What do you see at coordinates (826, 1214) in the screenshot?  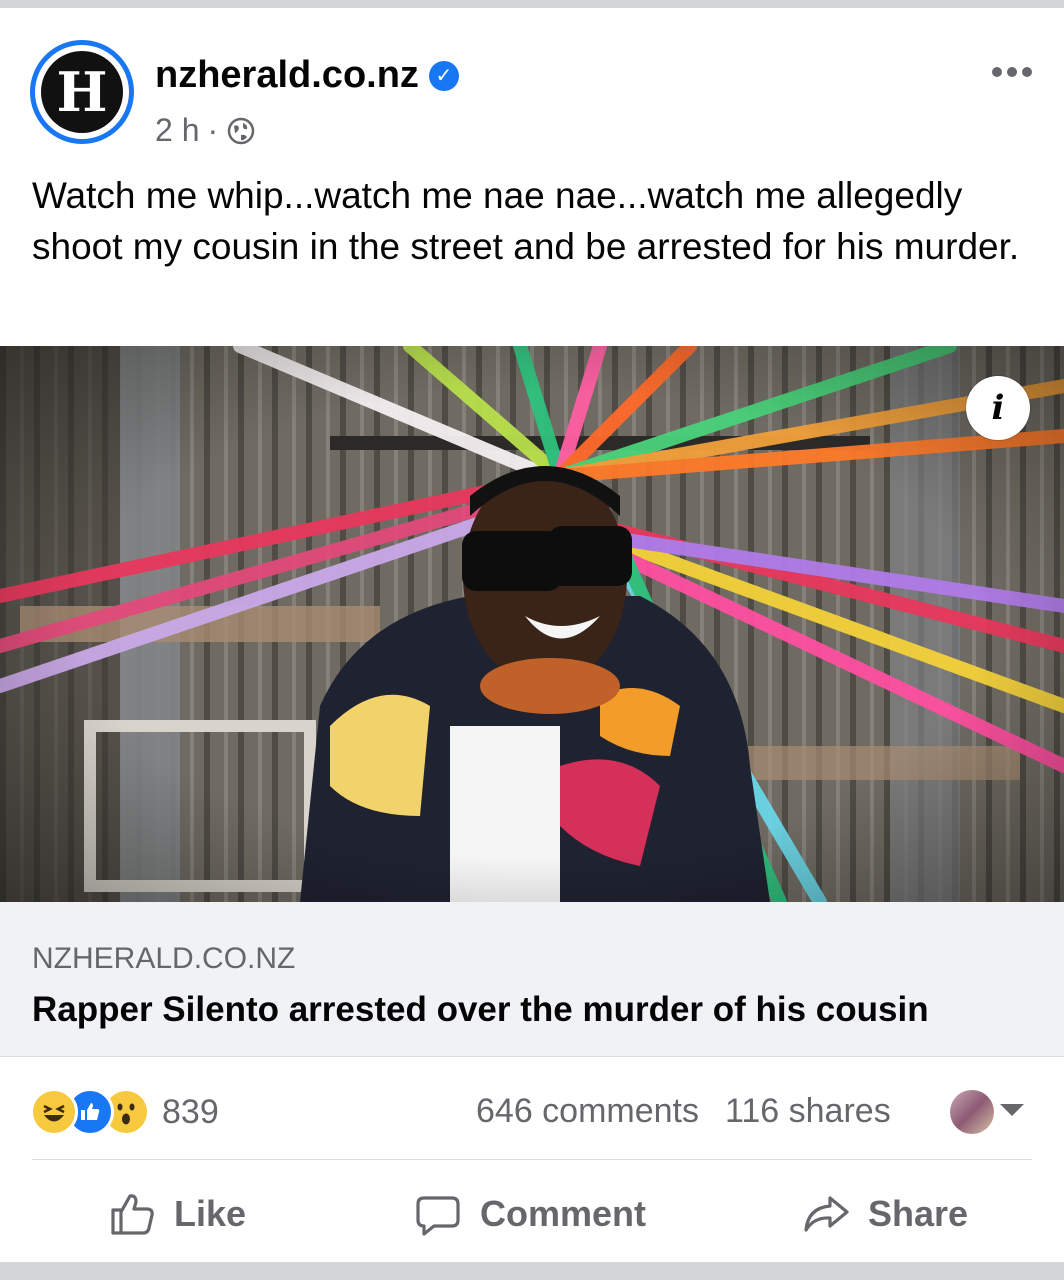 I see `share-arrow-icon` at bounding box center [826, 1214].